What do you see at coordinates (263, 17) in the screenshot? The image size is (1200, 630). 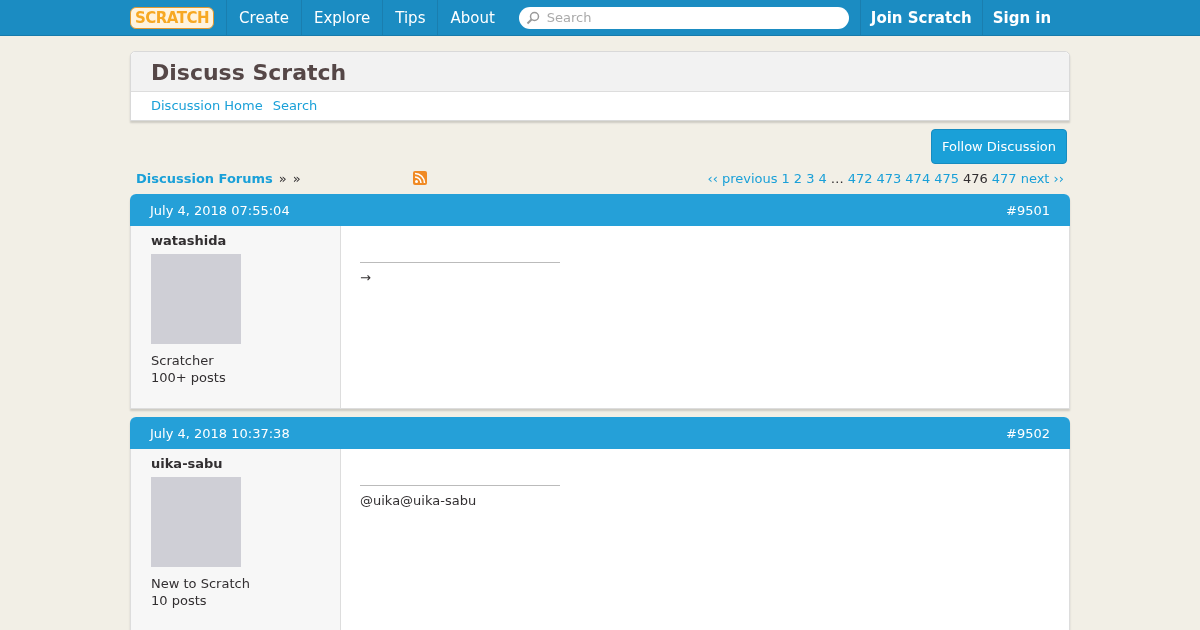 I see `nav-link: Create` at bounding box center [263, 17].